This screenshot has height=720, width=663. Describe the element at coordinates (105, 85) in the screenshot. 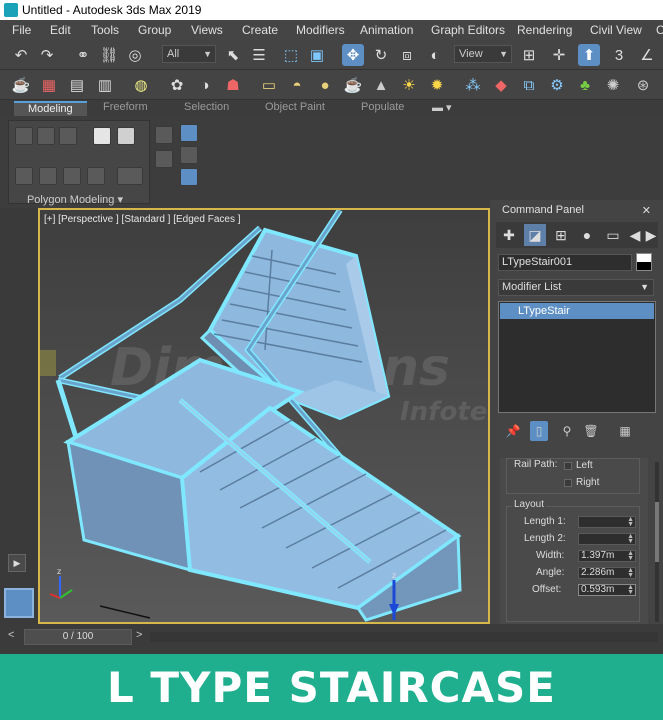

I see `rendered-frame-window-icon: ▥` at that location.